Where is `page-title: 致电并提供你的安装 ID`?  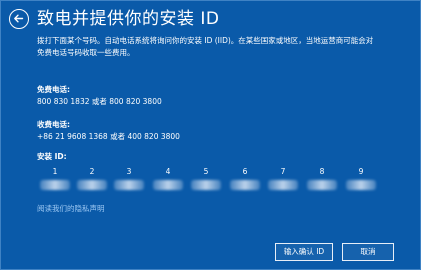 page-title: 致电并提供你的安装 ID is located at coordinates (128, 19).